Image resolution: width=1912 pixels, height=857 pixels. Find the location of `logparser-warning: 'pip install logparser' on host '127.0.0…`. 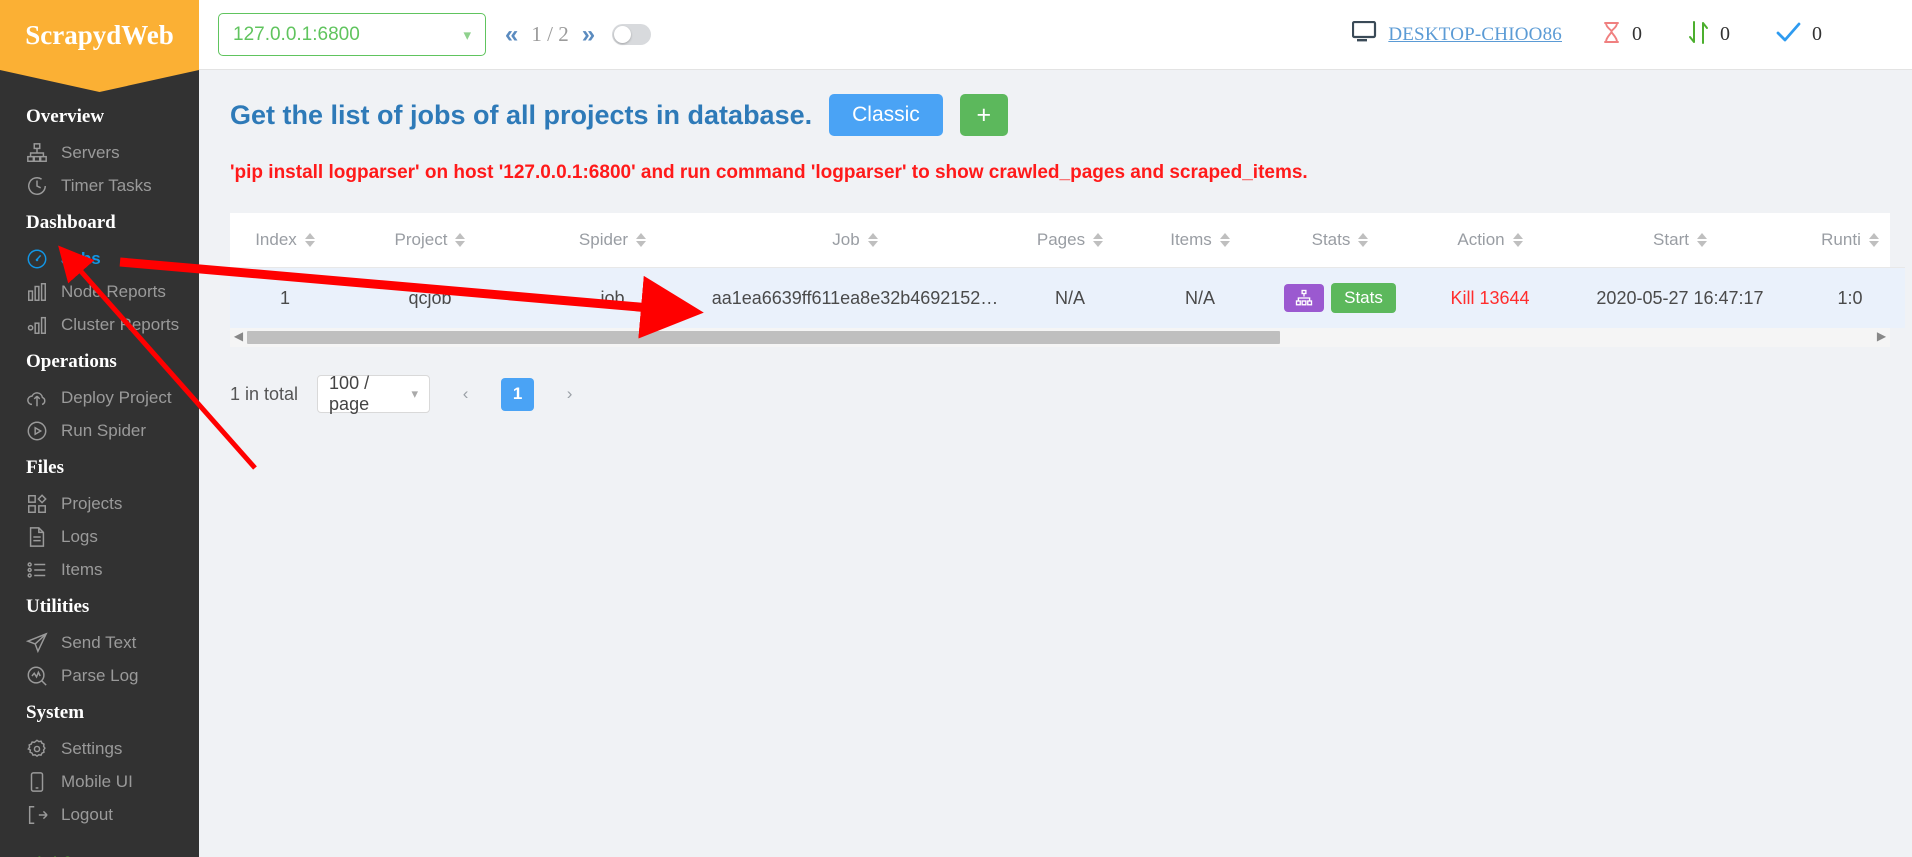

logparser-warning: 'pip install logparser' on host '127.0.0… is located at coordinates (769, 172).